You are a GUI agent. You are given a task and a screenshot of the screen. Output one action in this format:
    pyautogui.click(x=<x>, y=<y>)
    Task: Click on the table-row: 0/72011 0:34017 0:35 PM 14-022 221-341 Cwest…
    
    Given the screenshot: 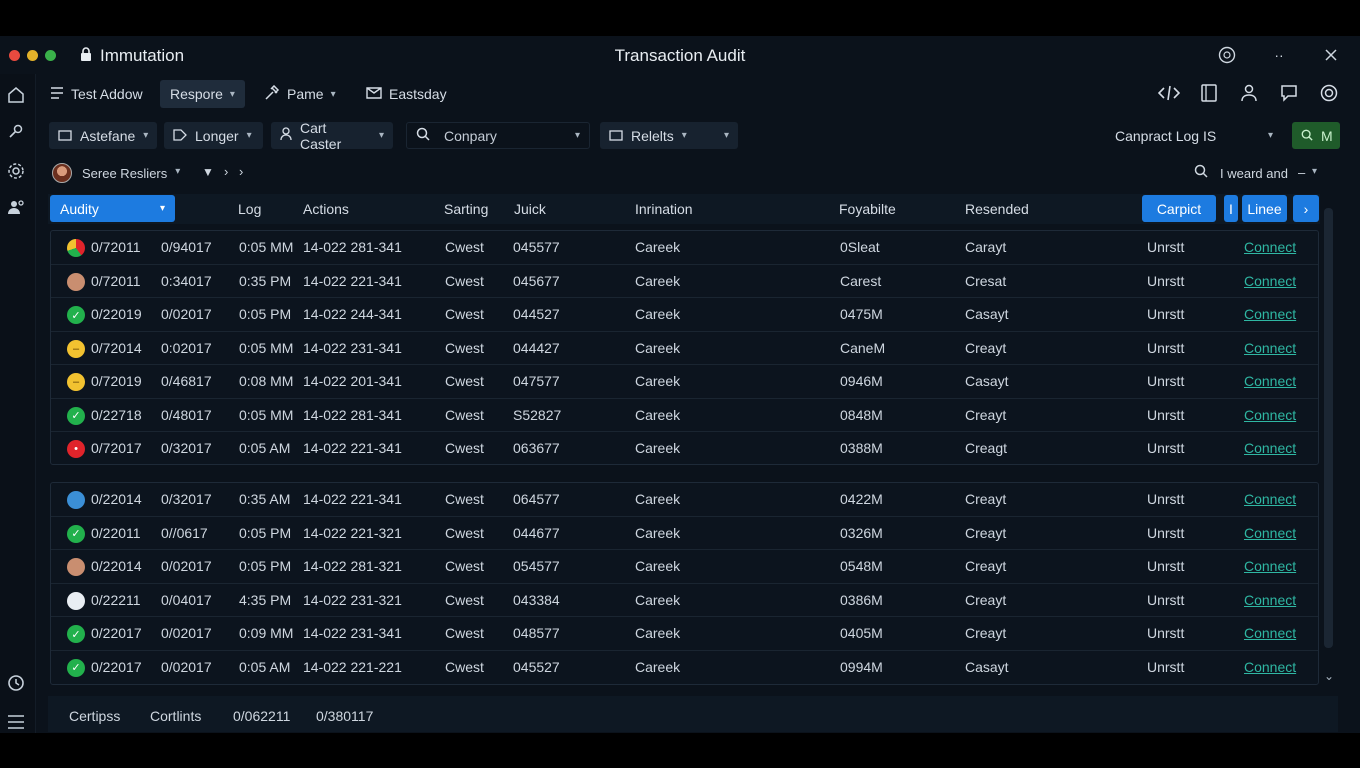 What is the action you would take?
    pyautogui.click(x=684, y=281)
    